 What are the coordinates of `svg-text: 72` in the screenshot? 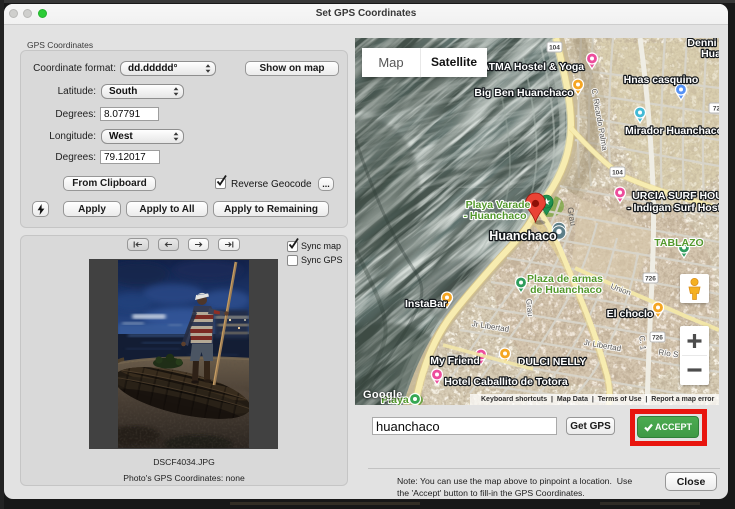 It's located at (716, 109).